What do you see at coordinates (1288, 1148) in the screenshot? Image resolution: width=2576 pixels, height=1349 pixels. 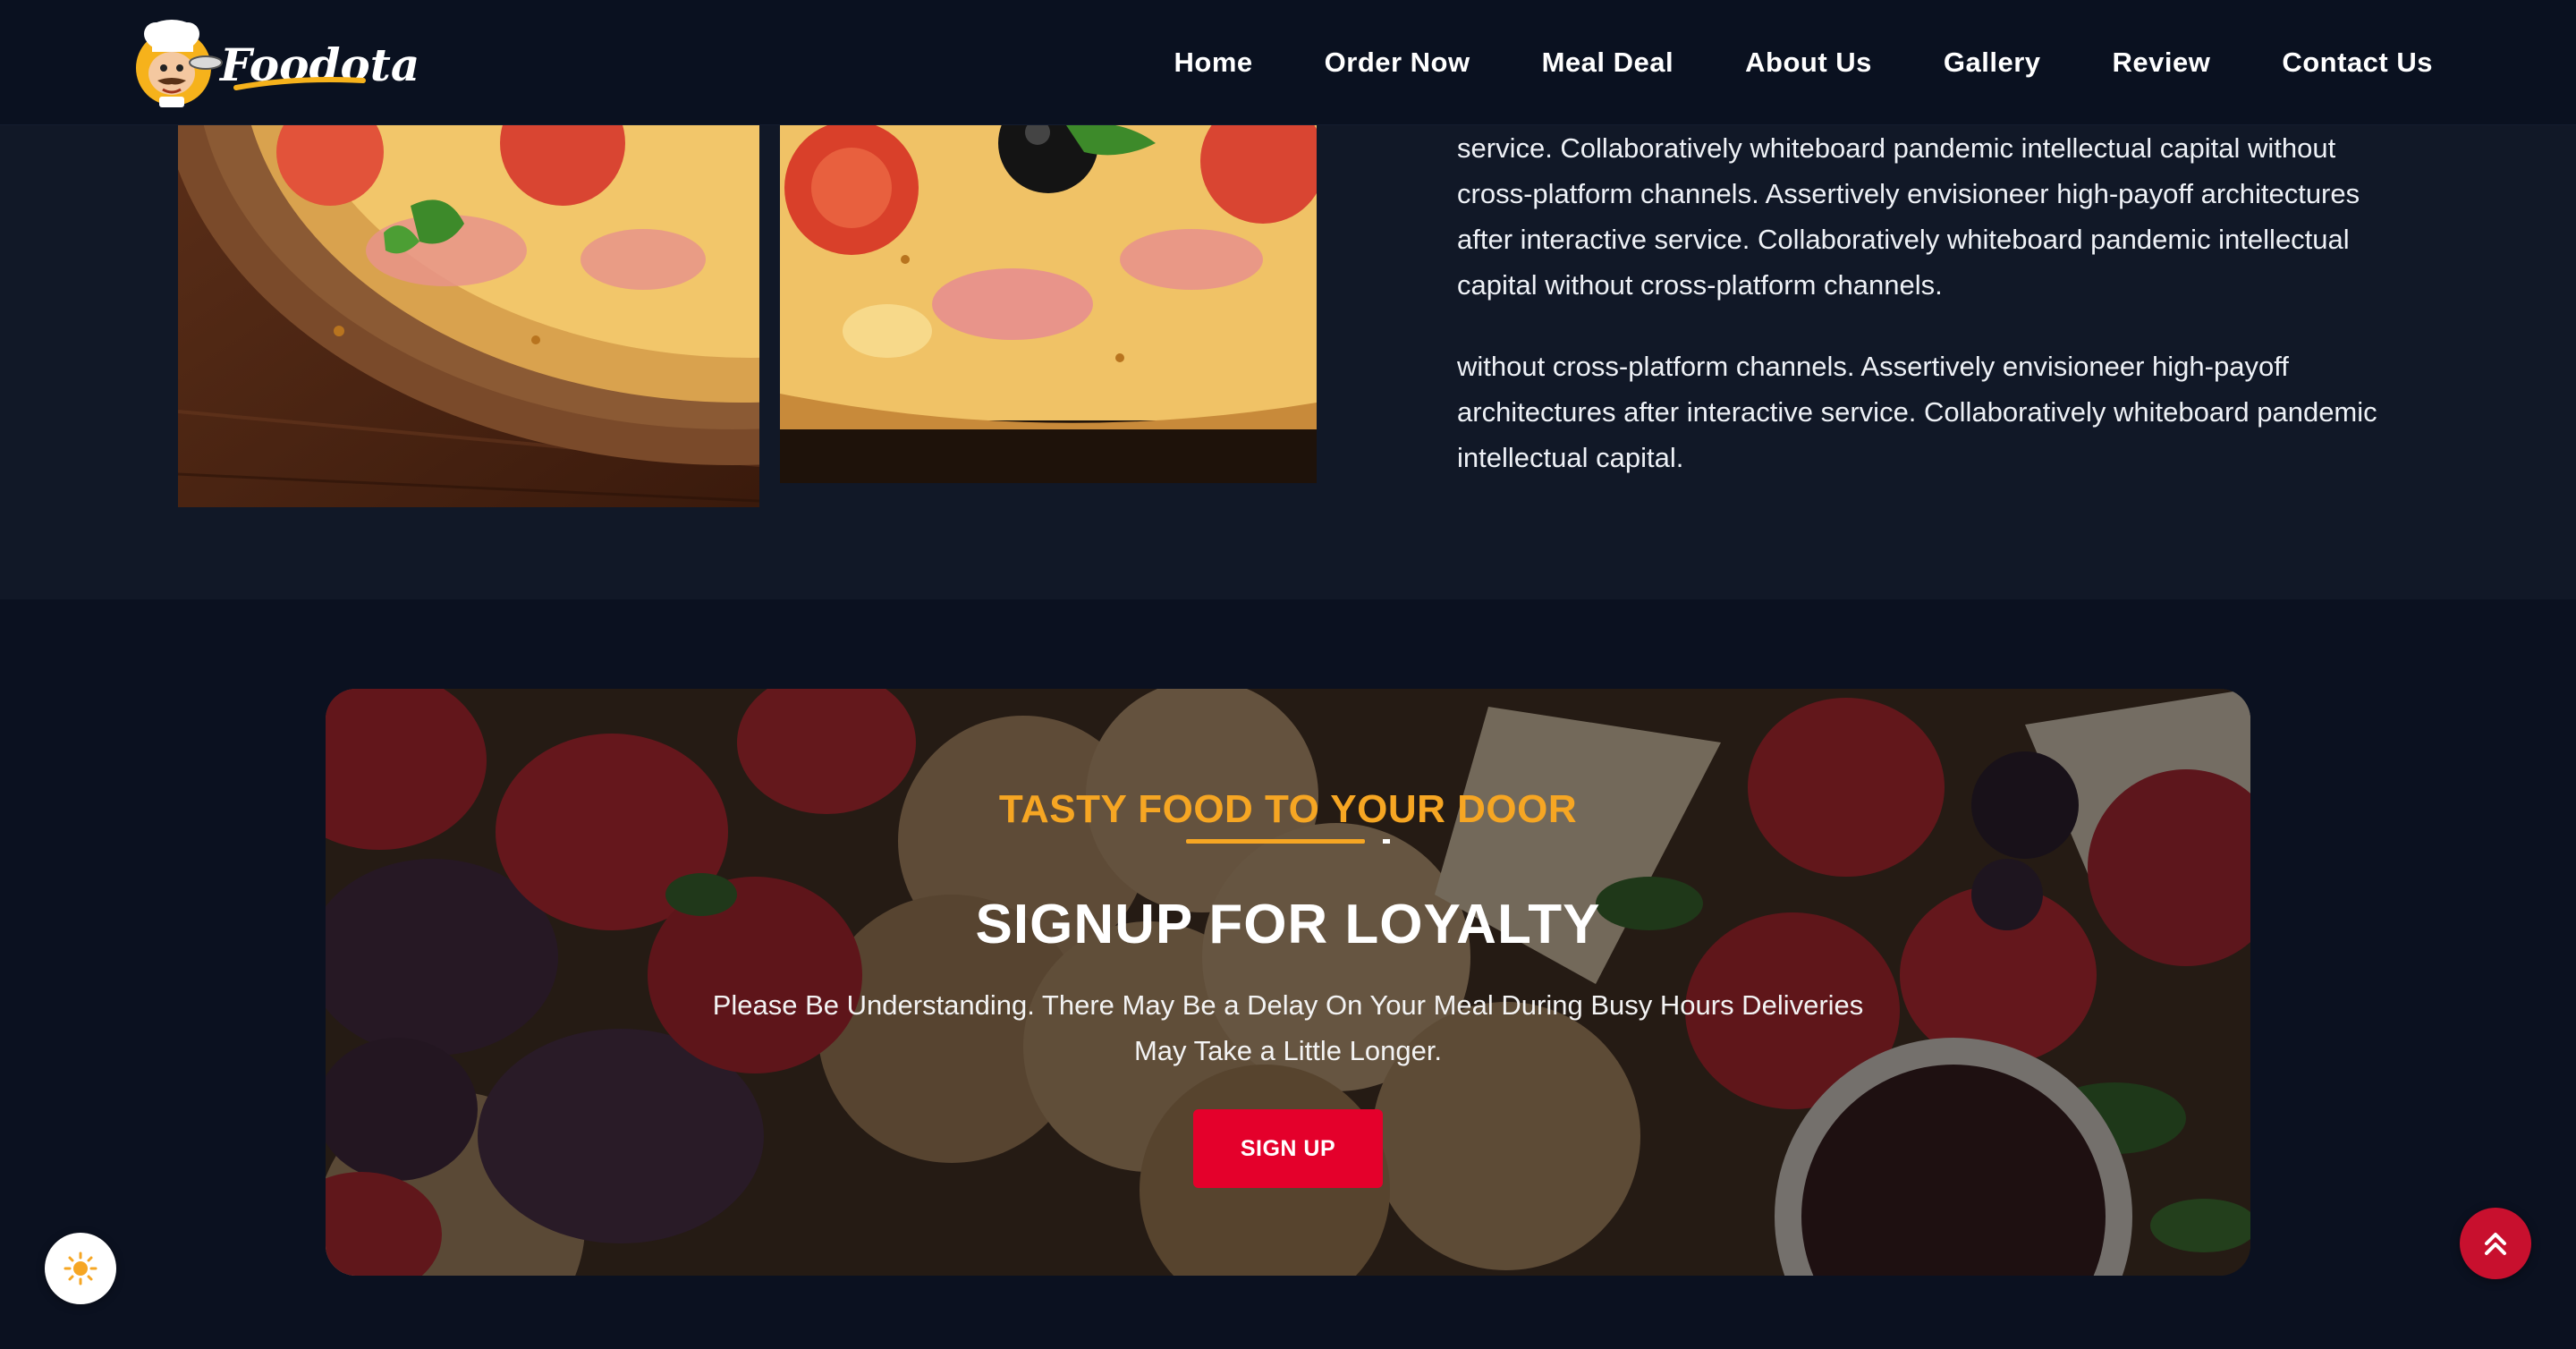 I see `sign-up-button: SIGN UP` at bounding box center [1288, 1148].